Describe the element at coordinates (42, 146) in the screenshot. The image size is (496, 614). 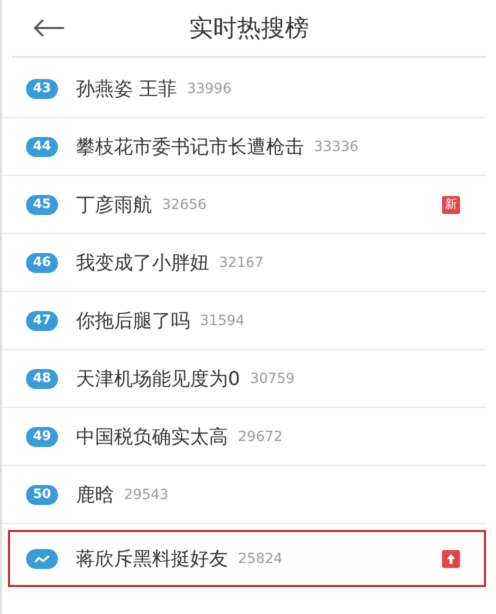
I see `rank-badge: 44` at that location.